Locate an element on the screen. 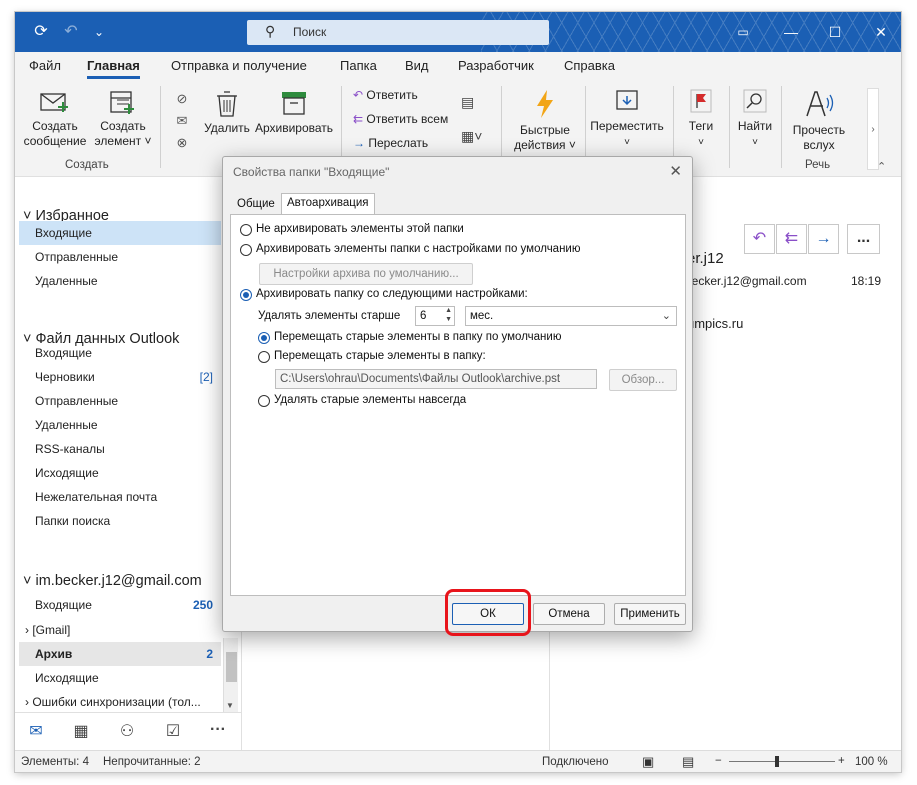  customize-quick-access-icon: ⌄ is located at coordinates (99, 32).